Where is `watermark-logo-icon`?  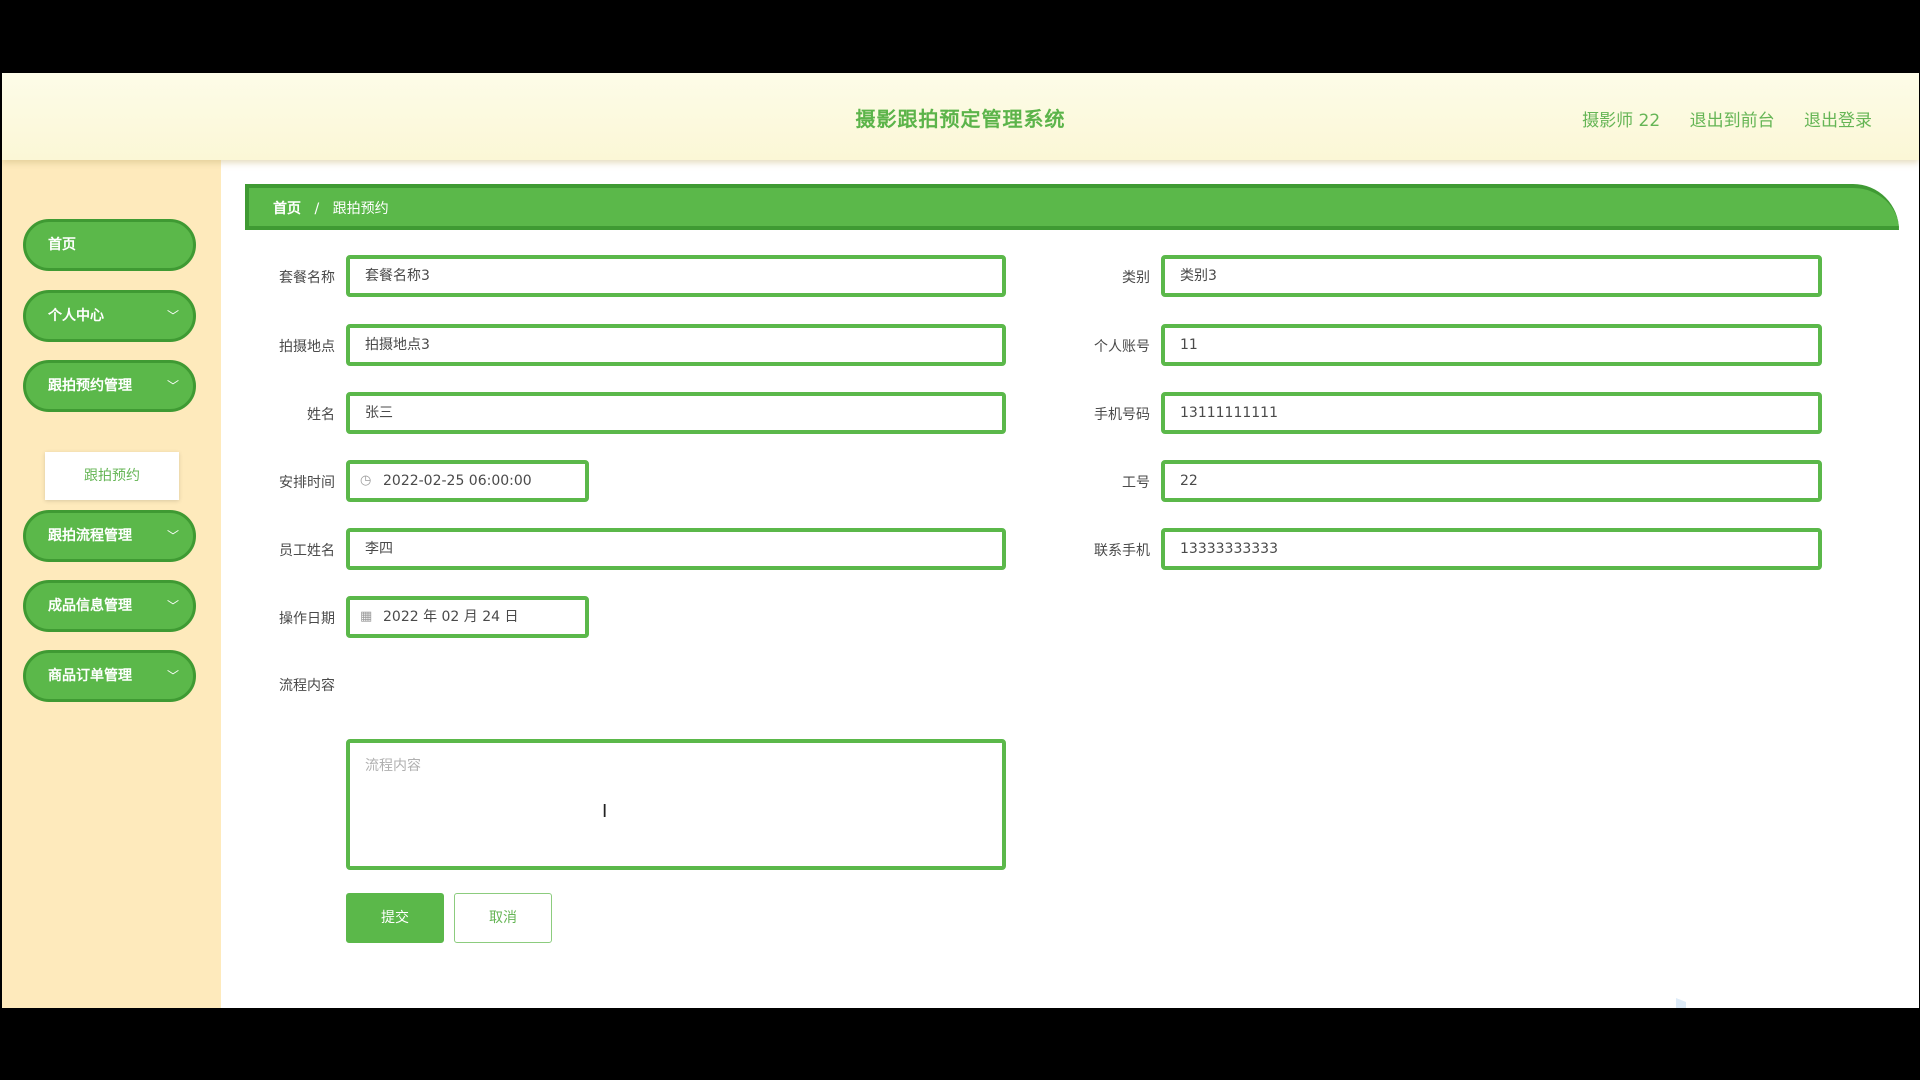
watermark-logo-icon is located at coordinates (1681, 1003).